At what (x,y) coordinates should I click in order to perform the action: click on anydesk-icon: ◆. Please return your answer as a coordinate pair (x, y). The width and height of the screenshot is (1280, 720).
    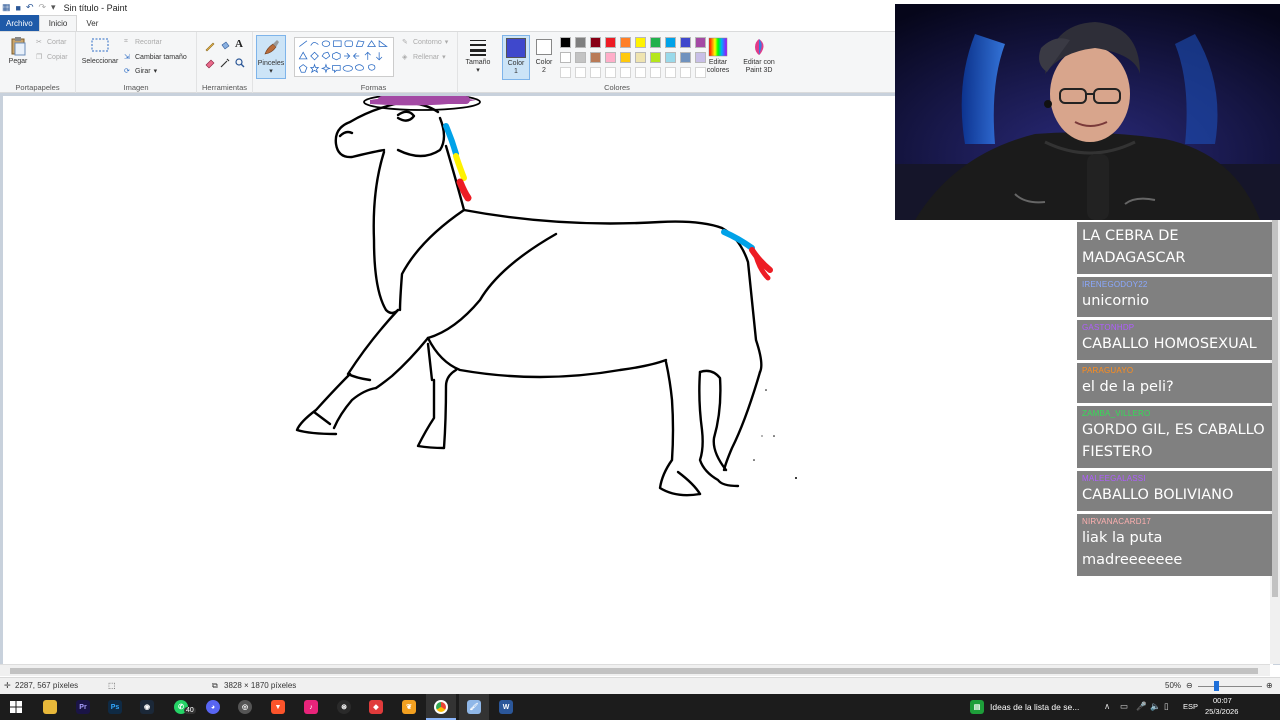
    Looking at the image, I should click on (376, 707).